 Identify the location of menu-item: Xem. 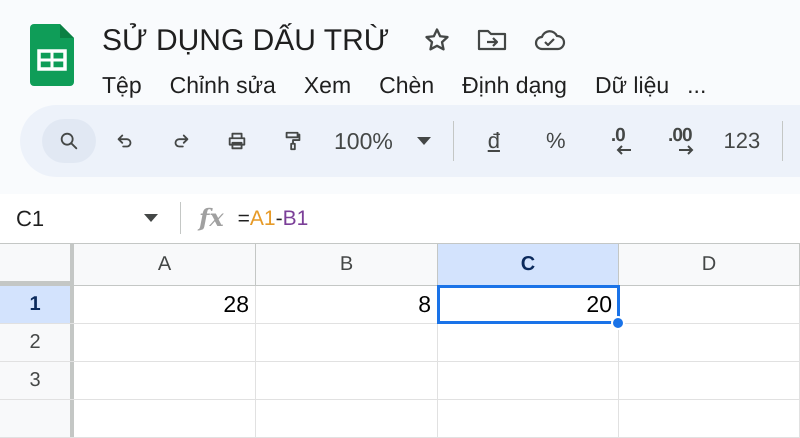
(328, 85).